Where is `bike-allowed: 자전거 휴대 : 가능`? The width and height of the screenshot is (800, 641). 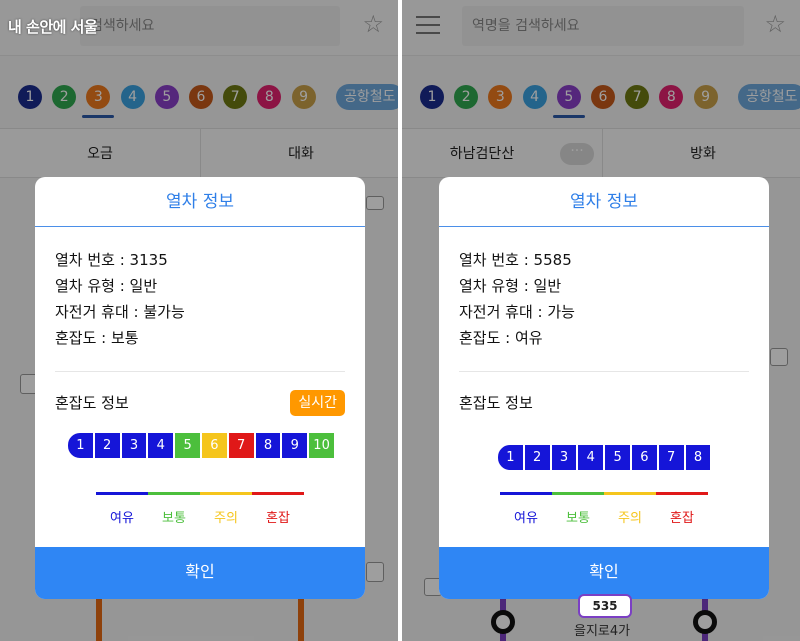 bike-allowed: 자전거 휴대 : 가능 is located at coordinates (517, 312).